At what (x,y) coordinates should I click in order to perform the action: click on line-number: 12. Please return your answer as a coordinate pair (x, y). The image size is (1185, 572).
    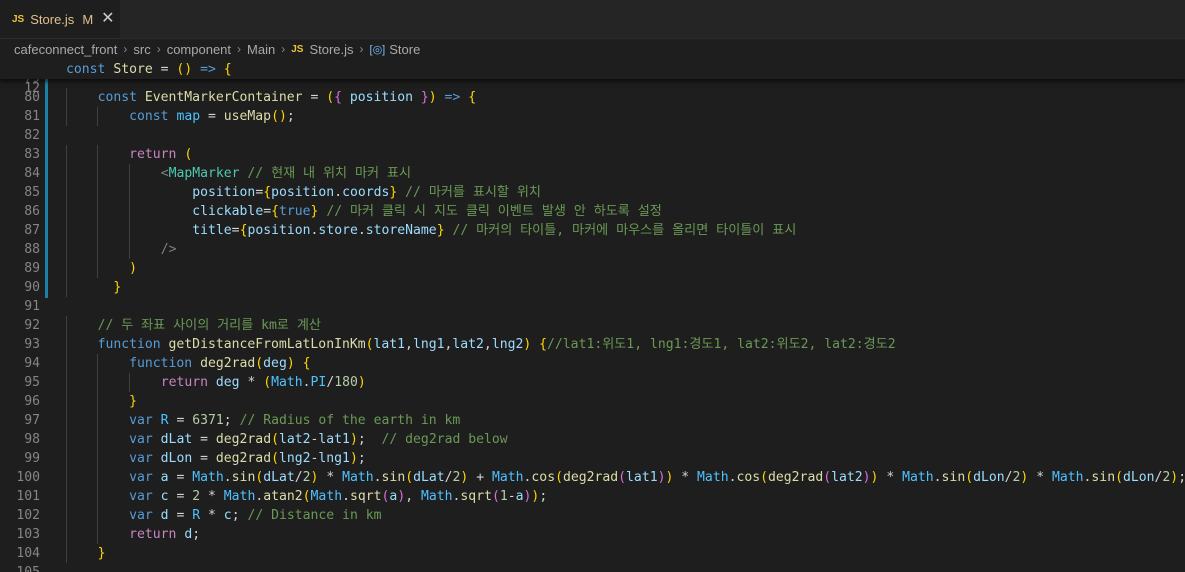
    Looking at the image, I should click on (32, 88).